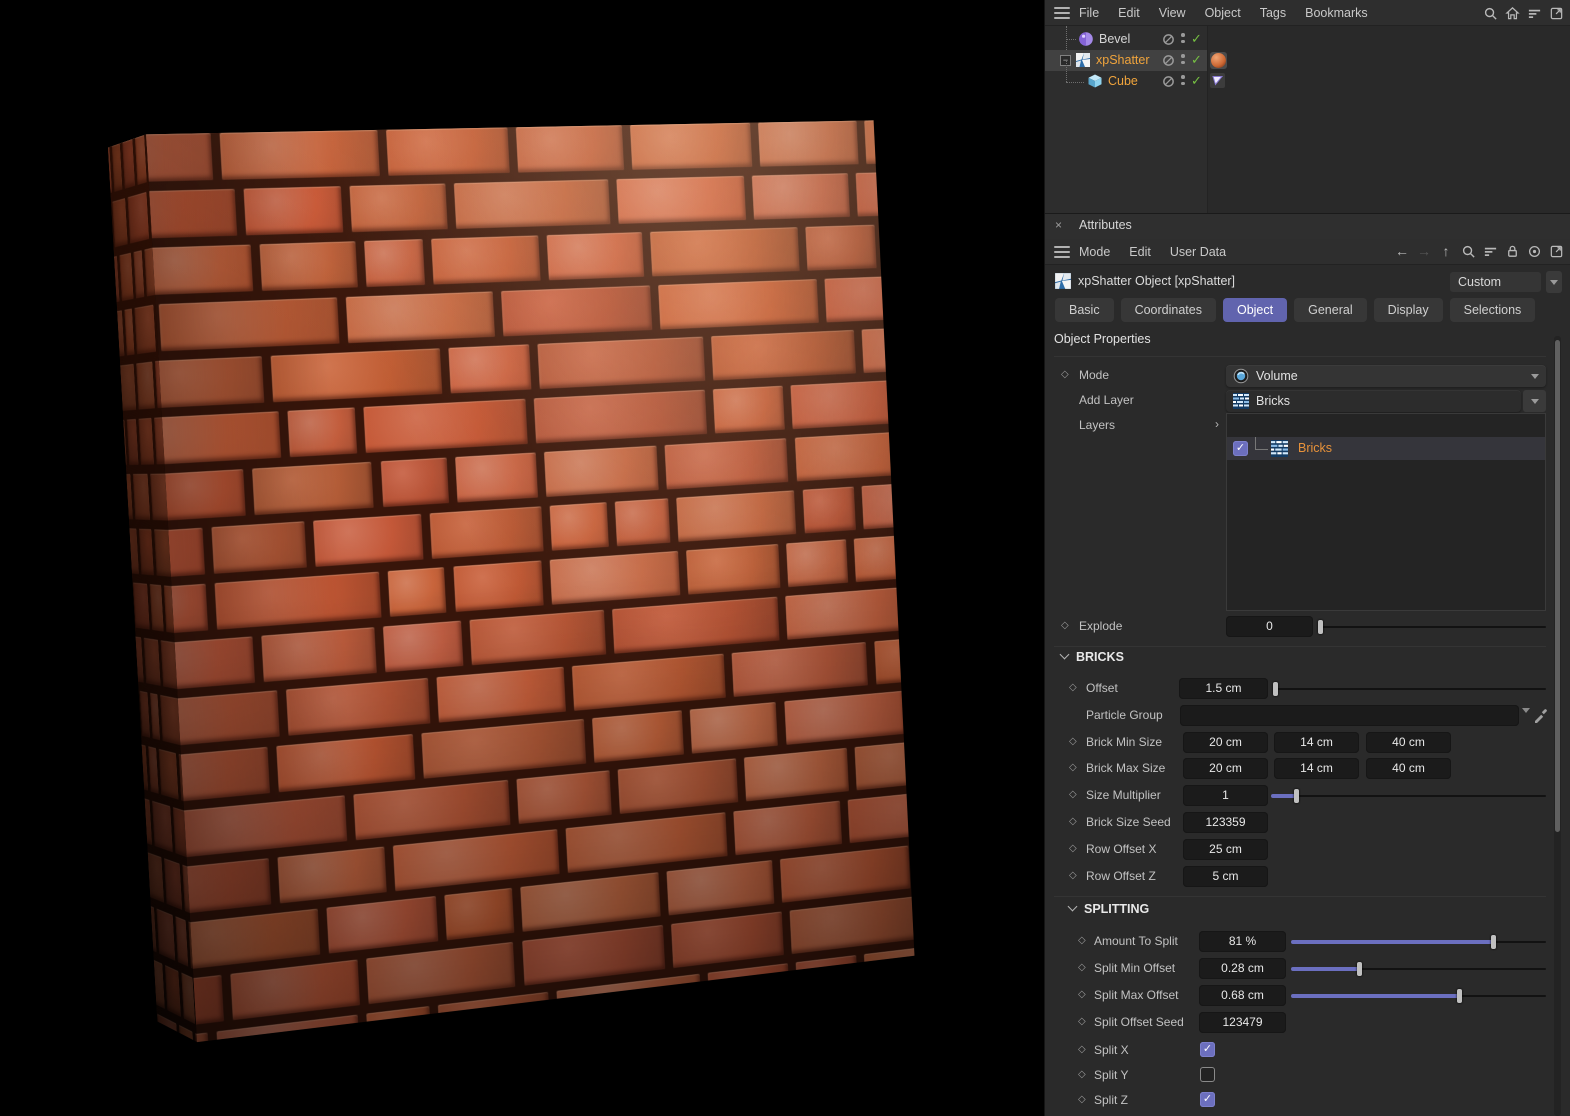 The image size is (1570, 1116). Describe the element at coordinates (1386, 512) in the screenshot. I see `layers-list: Bricks` at that location.